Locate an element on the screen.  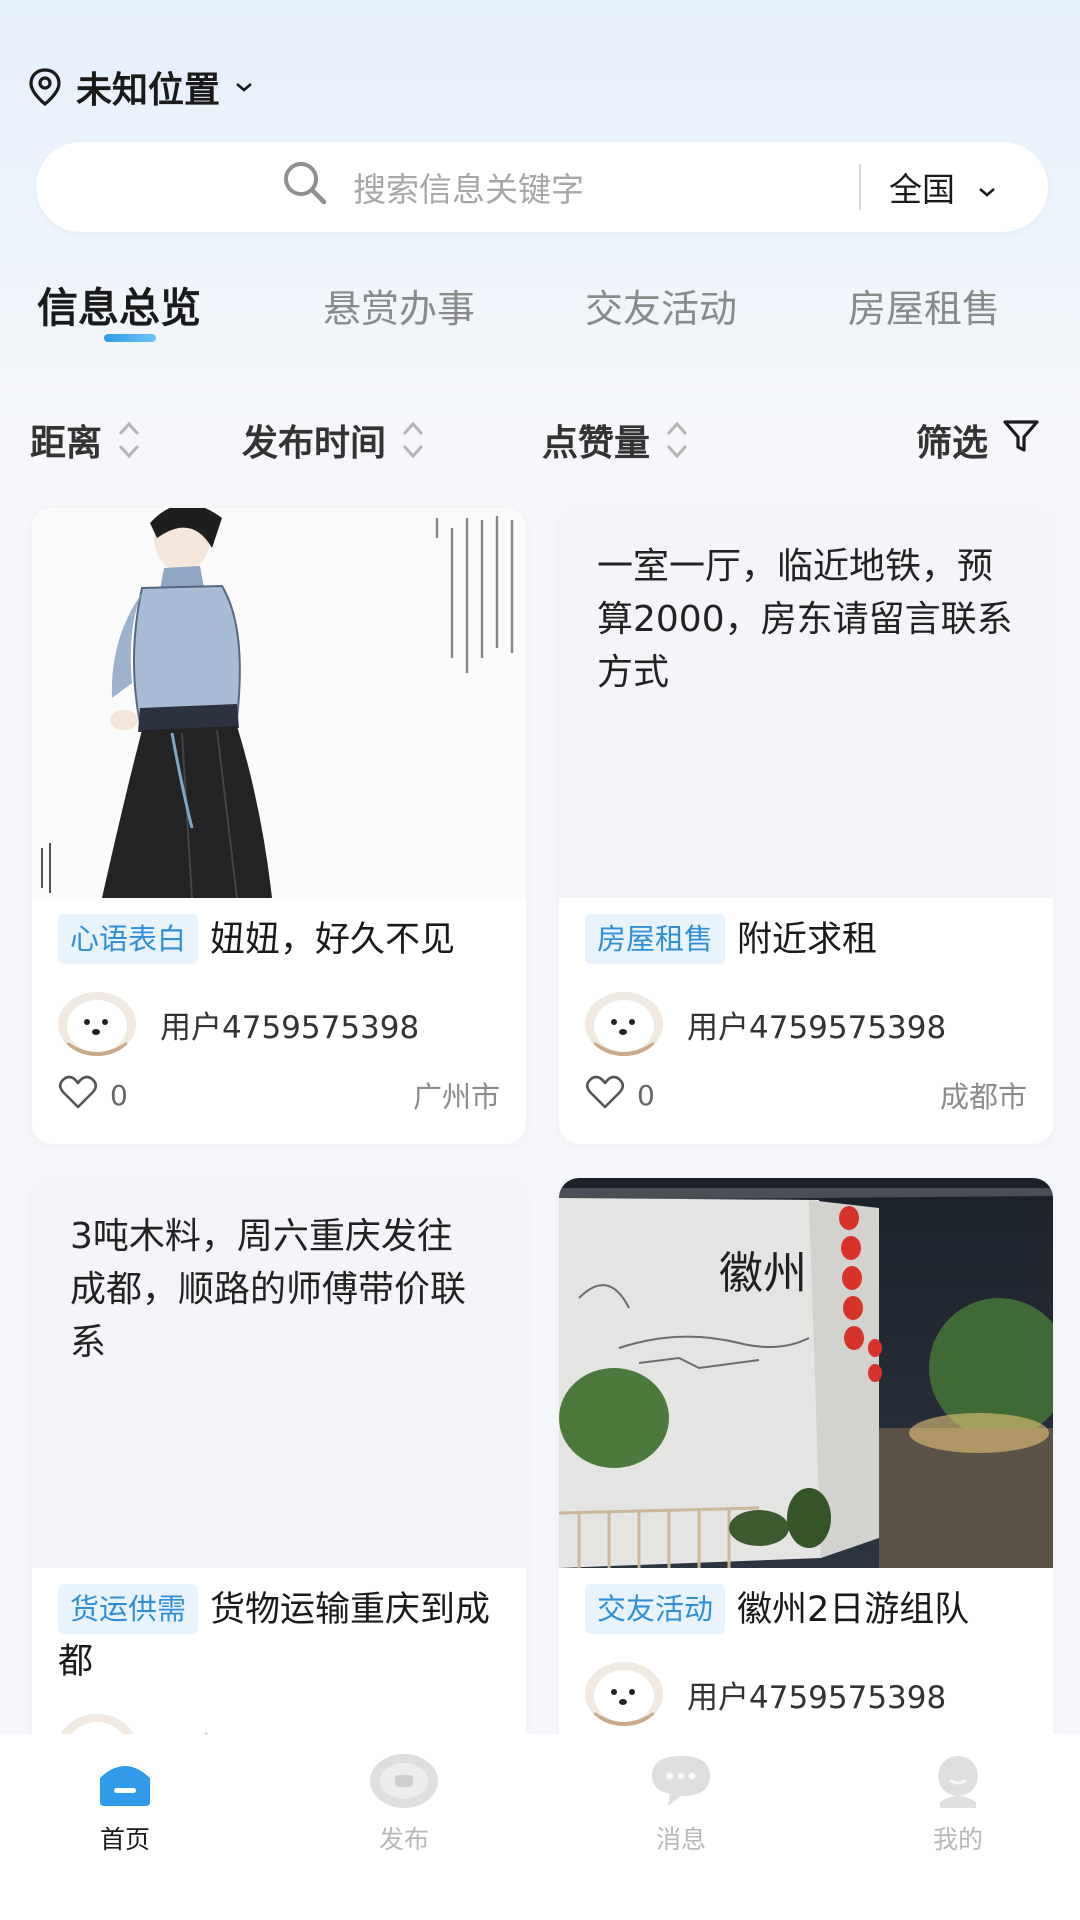
nav-profile-label: 我的 is located at coordinates (957, 1839).